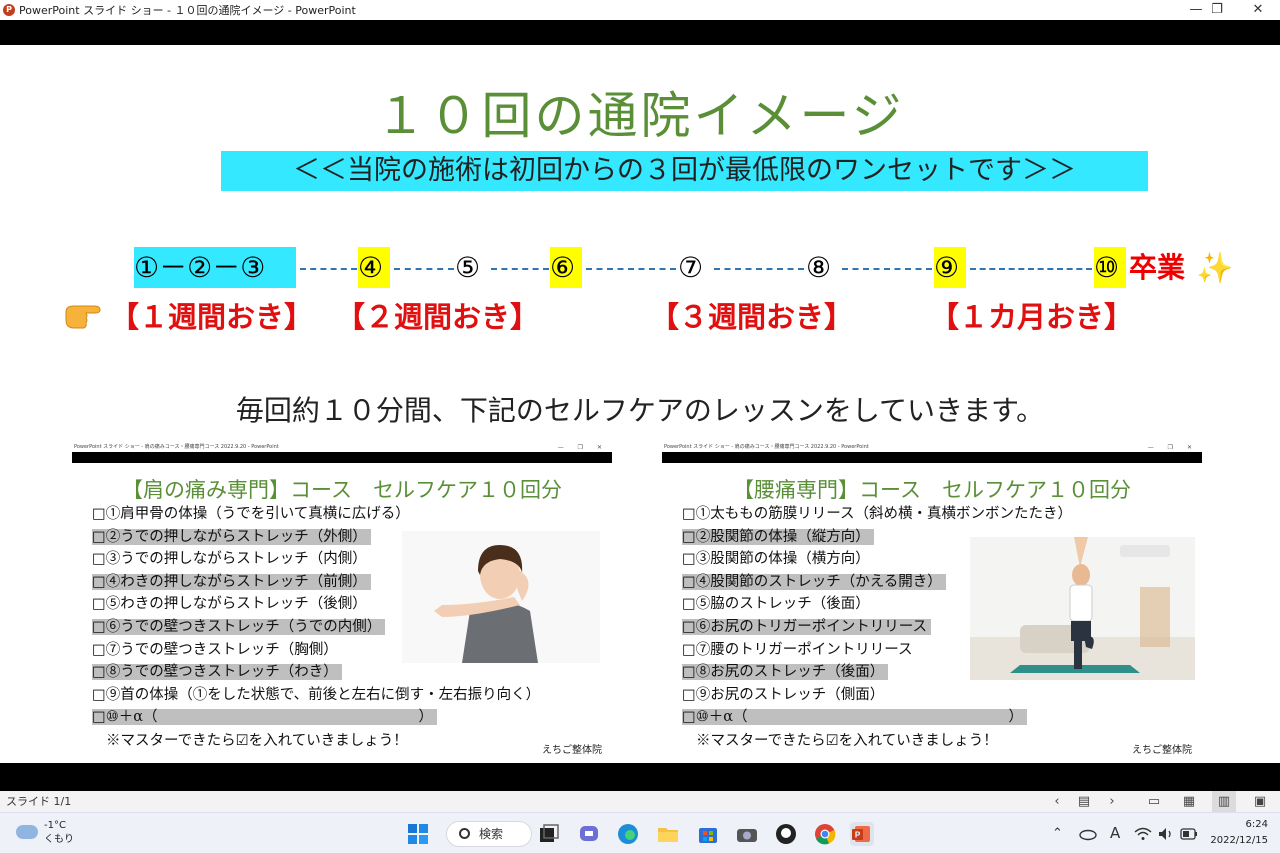 Image resolution: width=1280 pixels, height=853 pixels. What do you see at coordinates (819, 267) in the screenshot?
I see `timeline-visit-8: ⑧` at bounding box center [819, 267].